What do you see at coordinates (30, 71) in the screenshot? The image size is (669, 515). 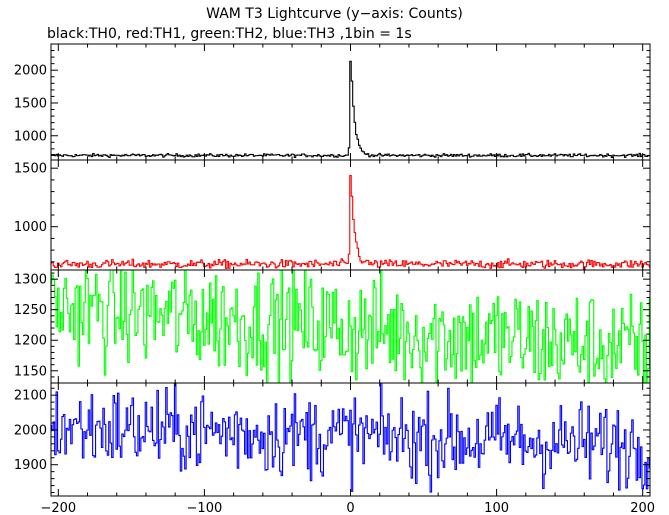 I see `y-tick-label-th0: 2000` at bounding box center [30, 71].